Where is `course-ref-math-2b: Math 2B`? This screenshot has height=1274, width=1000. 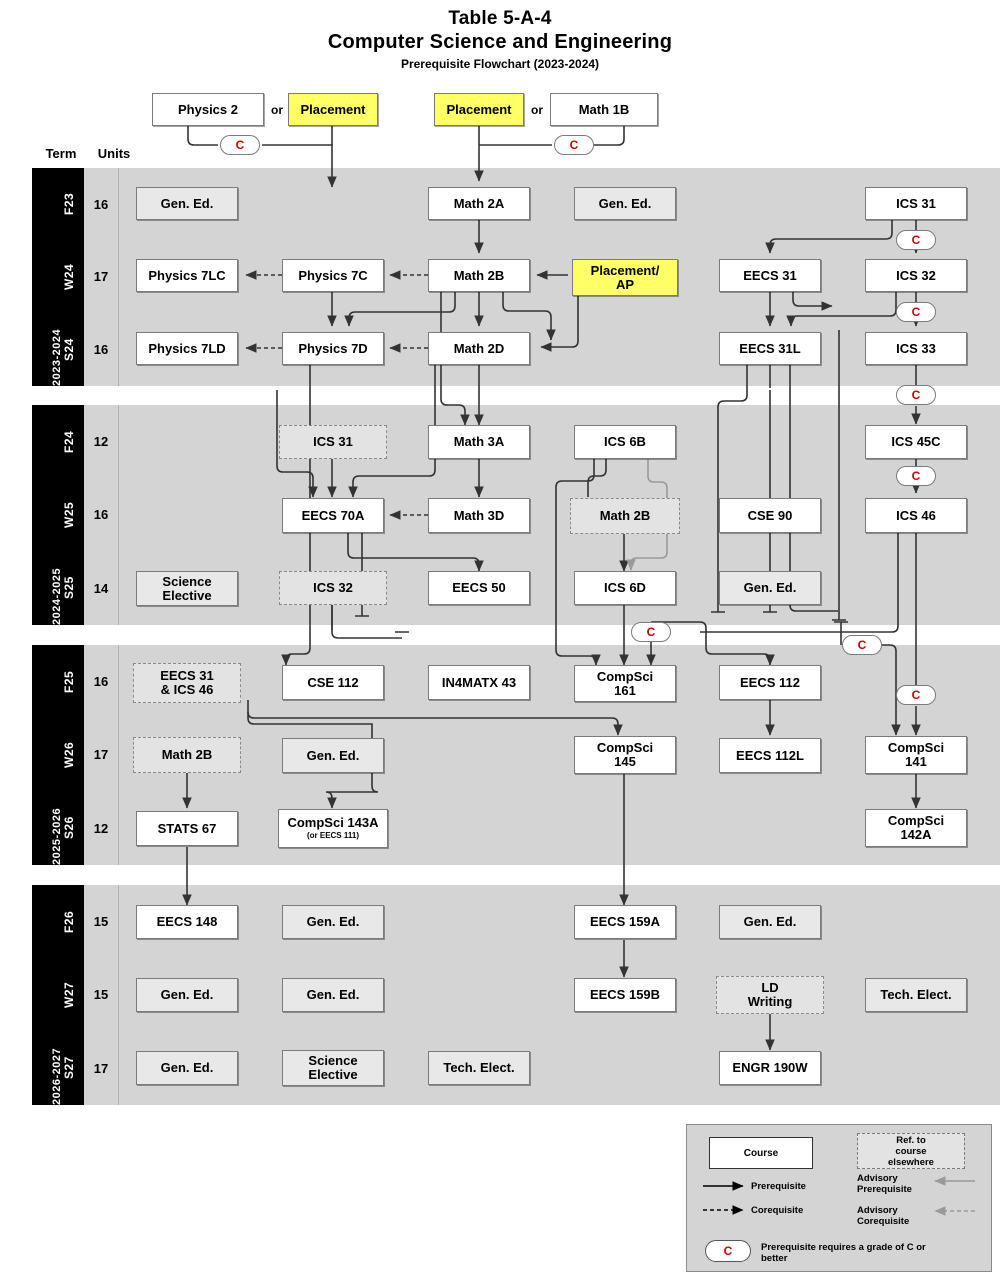
course-ref-math-2b: Math 2B is located at coordinates (625, 516).